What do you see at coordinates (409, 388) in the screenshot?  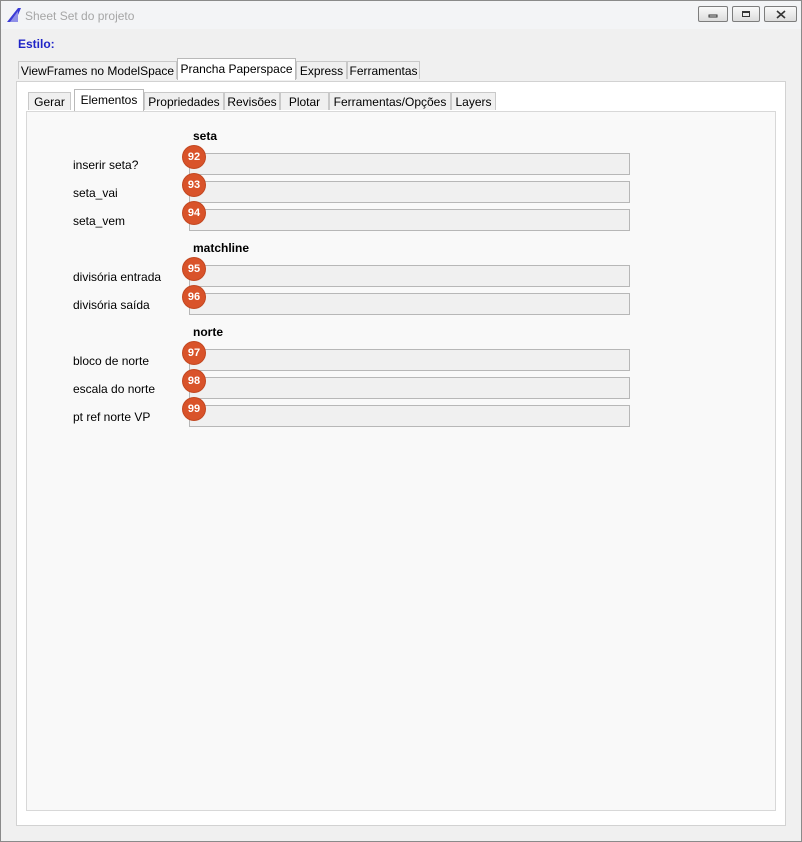 I see `escala-do-norte-input` at bounding box center [409, 388].